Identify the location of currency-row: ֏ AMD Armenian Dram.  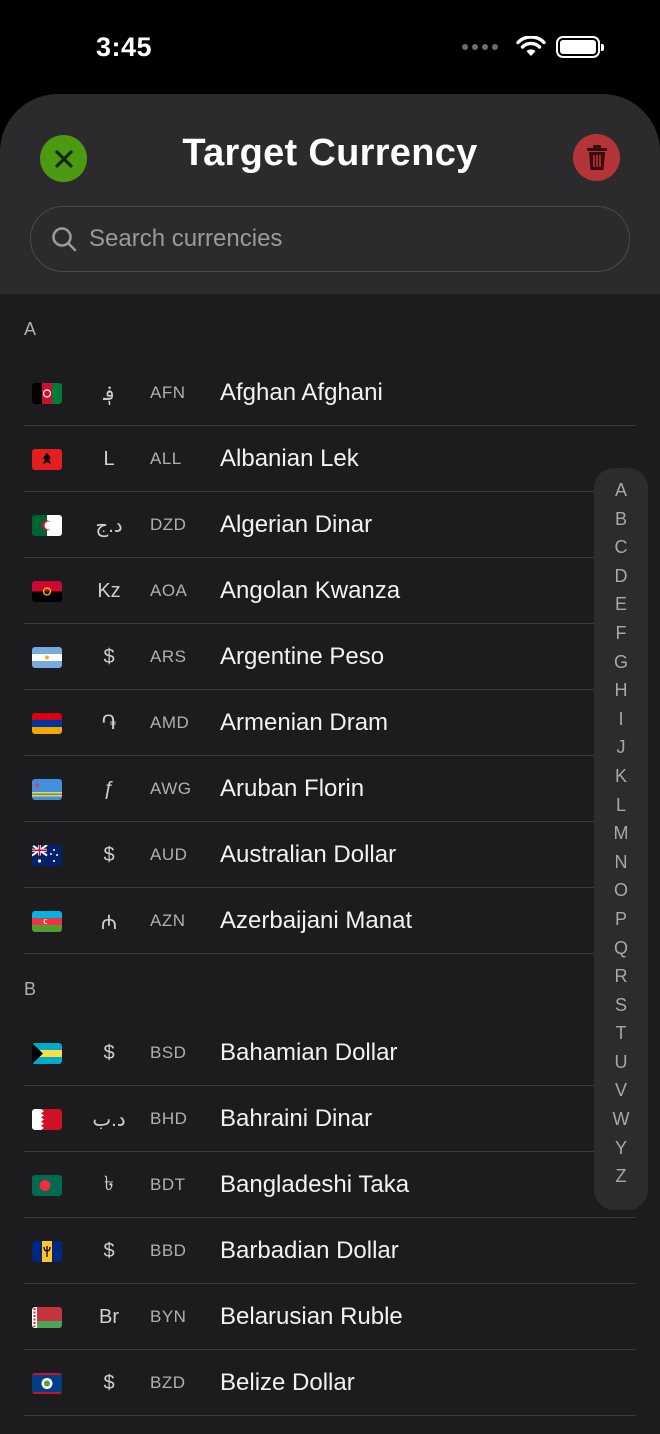
(330, 723).